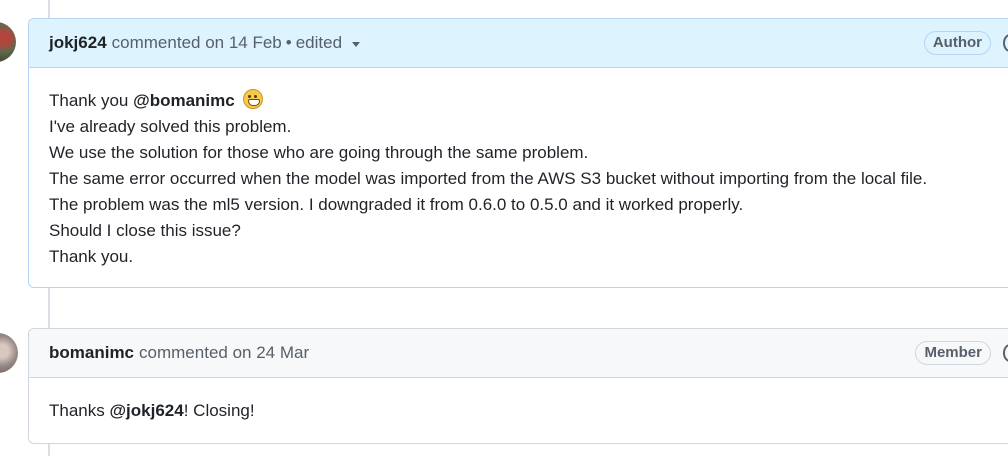 This screenshot has height=456, width=1008. What do you see at coordinates (253, 99) in the screenshot?
I see `grinning-emoji-icon` at bounding box center [253, 99].